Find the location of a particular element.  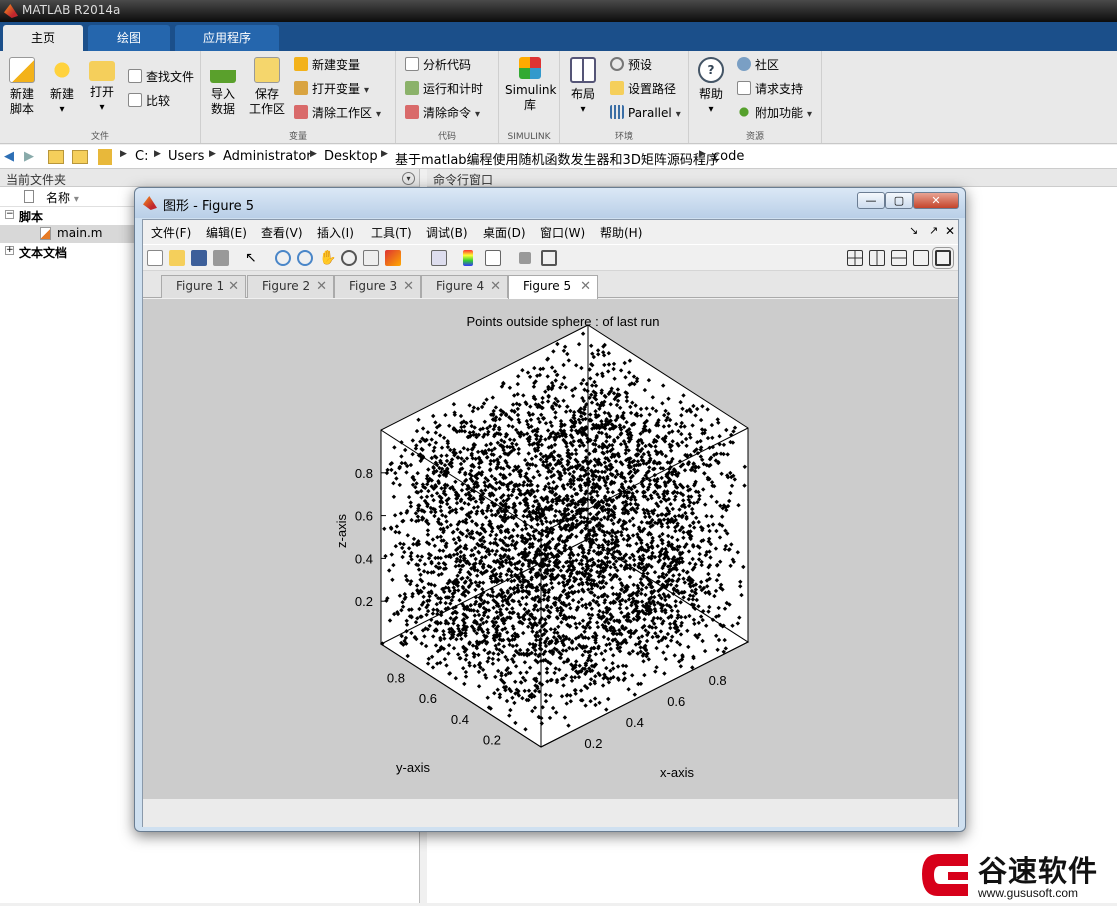

menu-insert: 插入(I) is located at coordinates (335, 232).